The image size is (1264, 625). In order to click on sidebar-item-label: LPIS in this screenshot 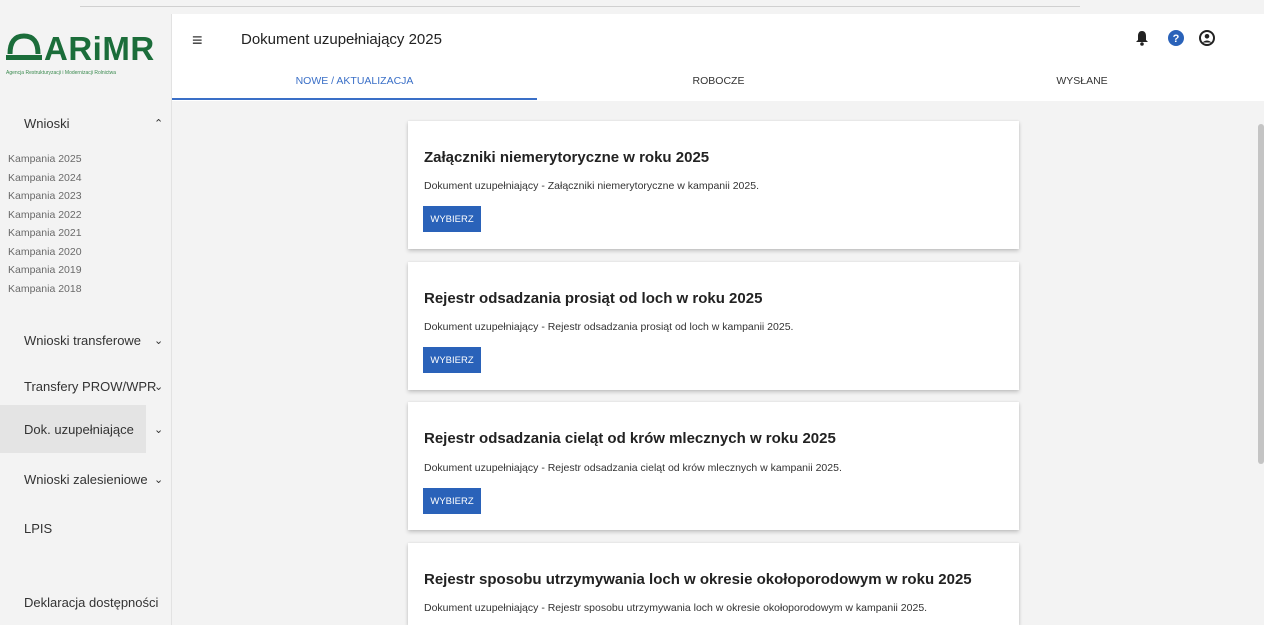, I will do `click(38, 528)`.